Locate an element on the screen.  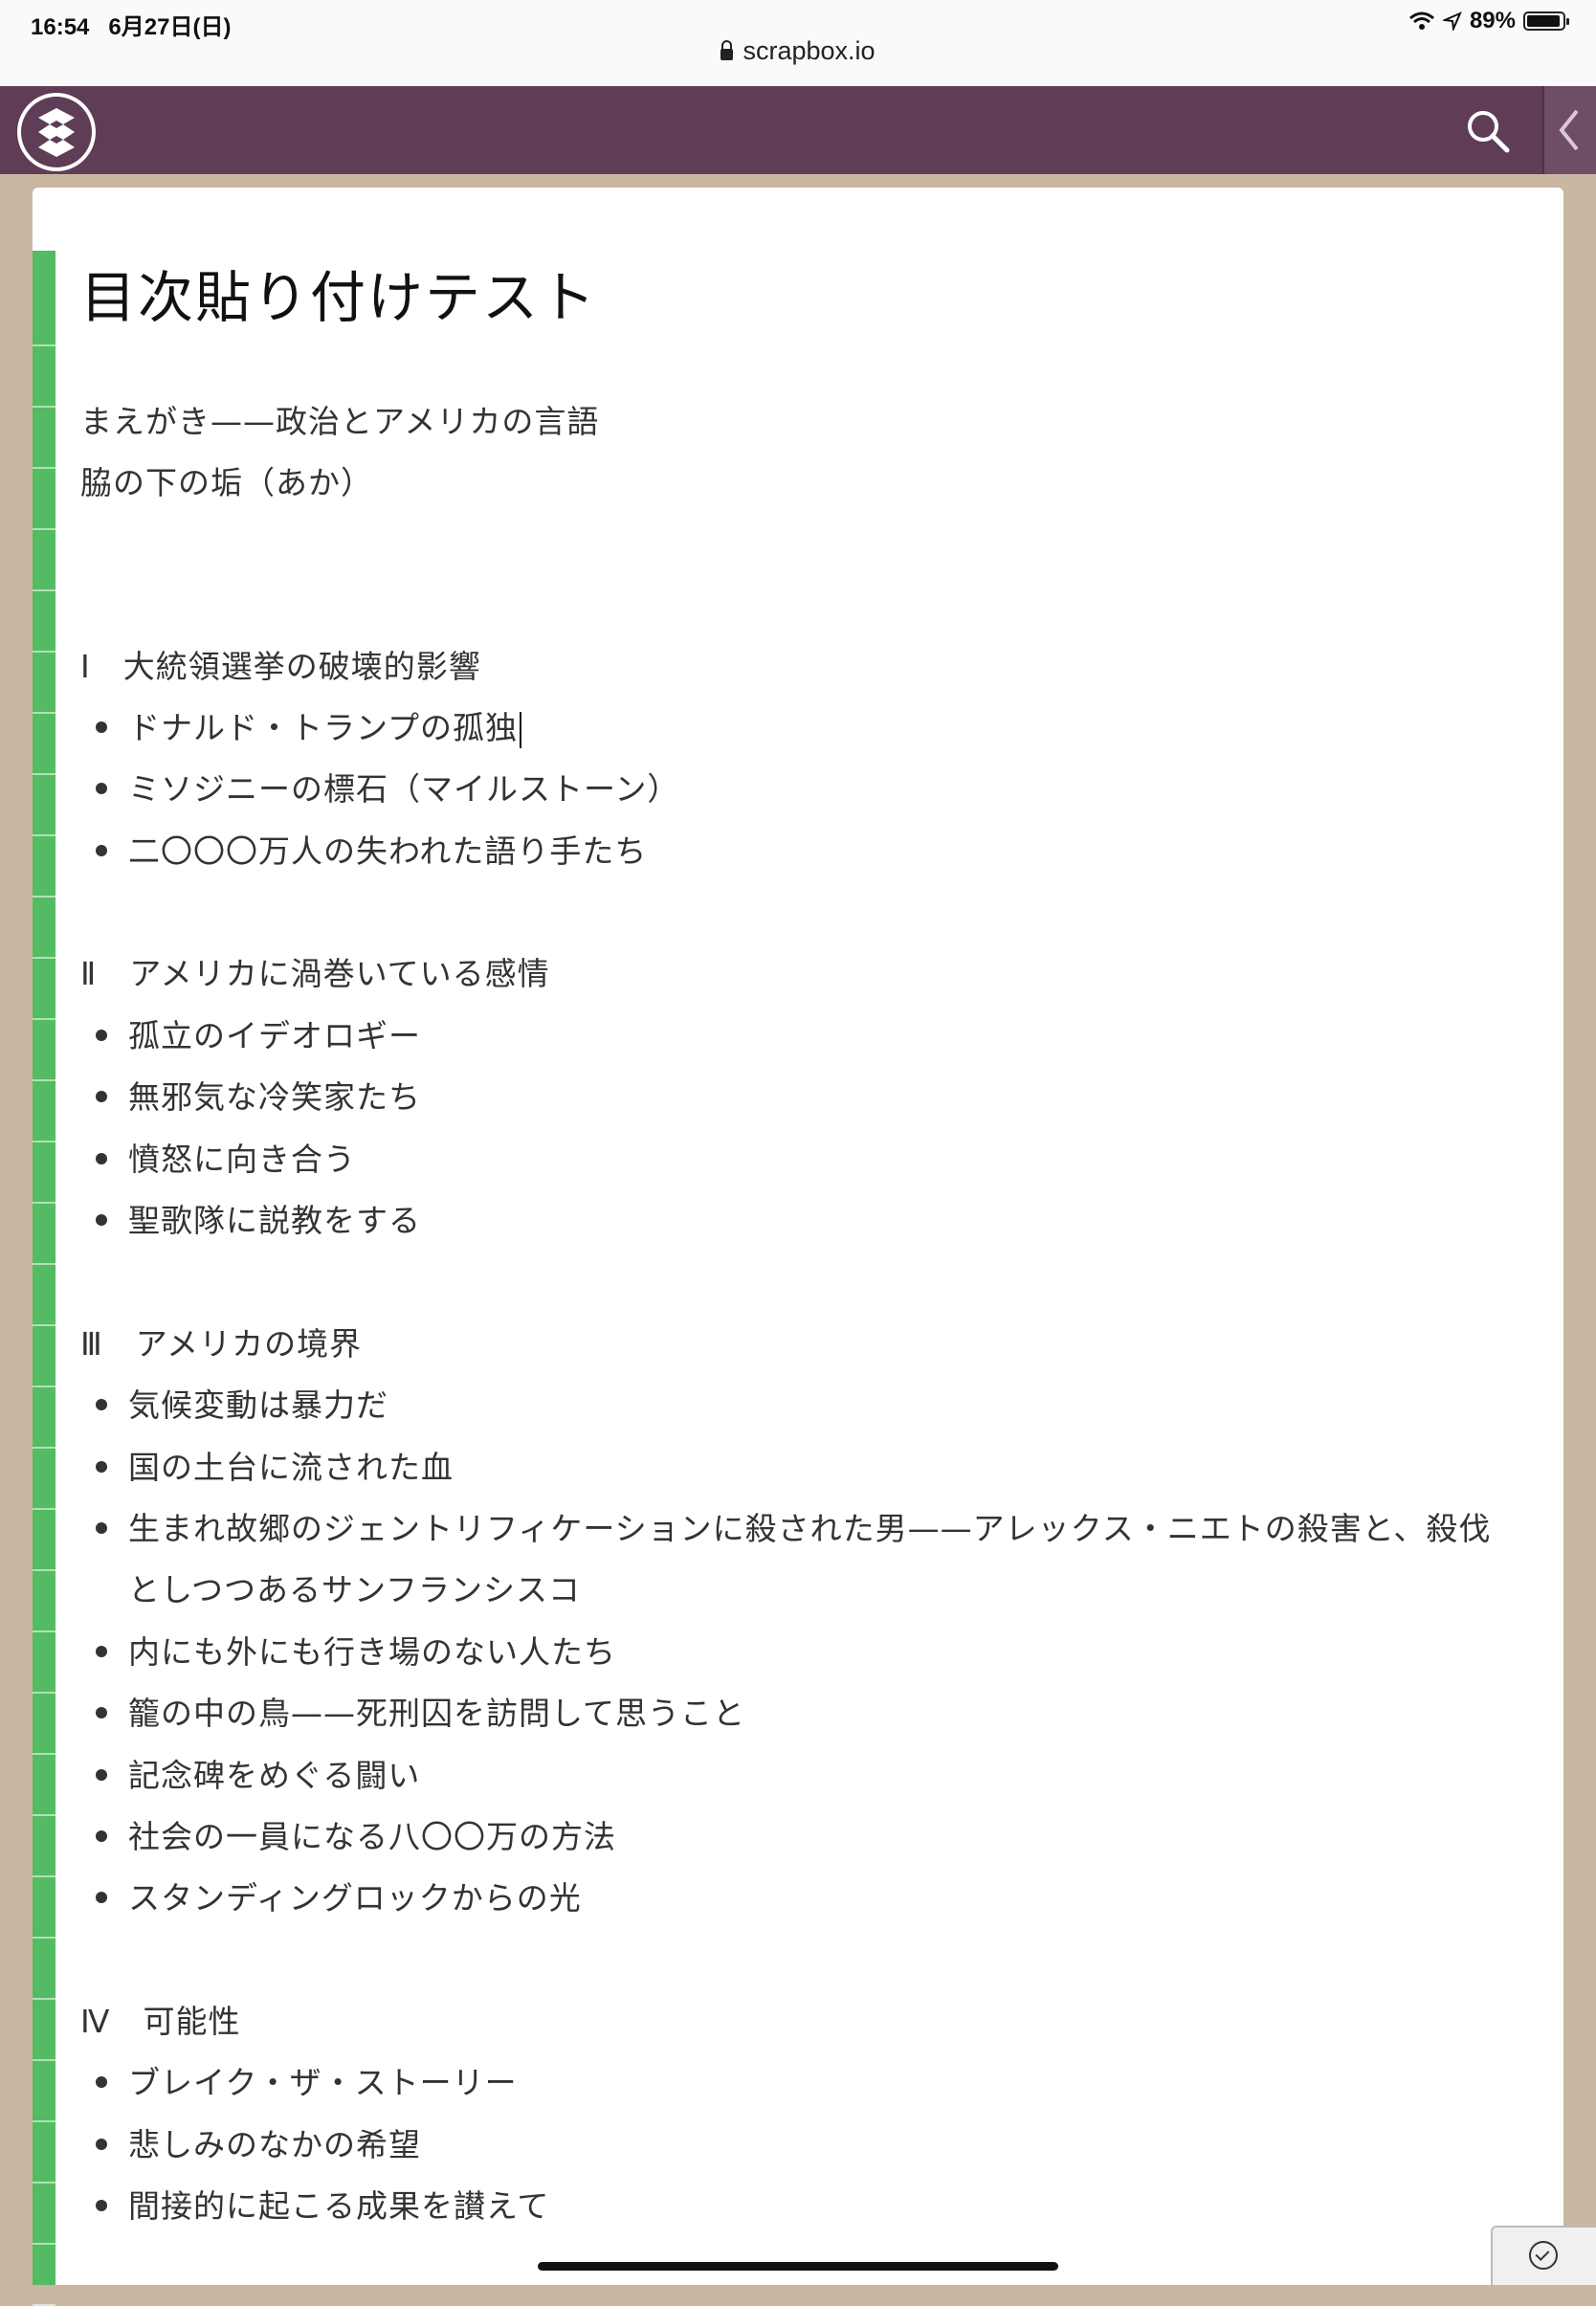
section-heading: Ⅳ 可能性 is located at coordinates (160, 2019).